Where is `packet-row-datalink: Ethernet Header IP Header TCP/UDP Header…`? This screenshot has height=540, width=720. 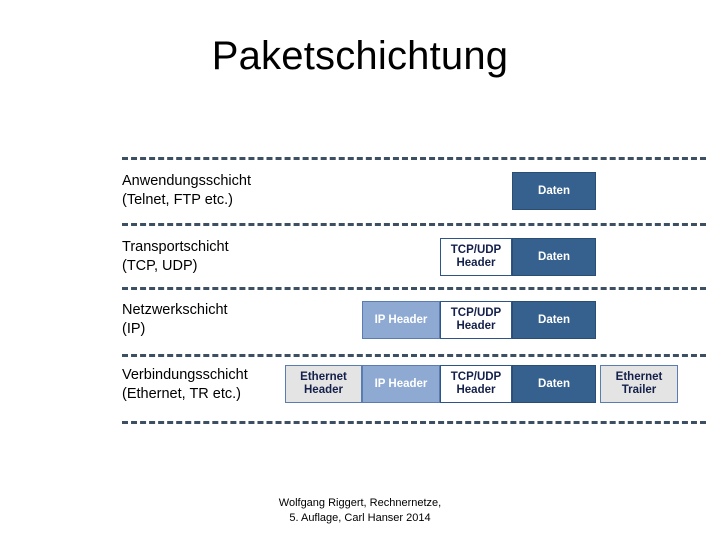 packet-row-datalink: Ethernet Header IP Header TCP/UDP Header… is located at coordinates (360, 384).